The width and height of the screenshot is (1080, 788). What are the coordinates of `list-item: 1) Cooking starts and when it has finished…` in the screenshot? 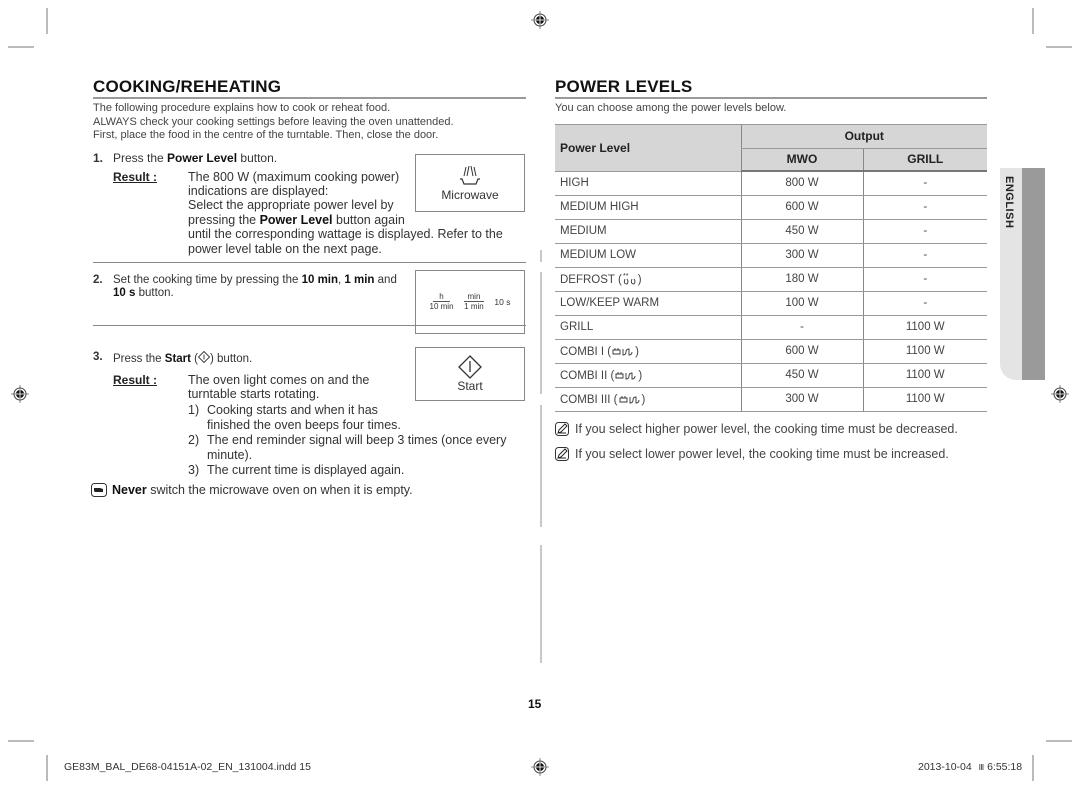 It's located at (357, 418).